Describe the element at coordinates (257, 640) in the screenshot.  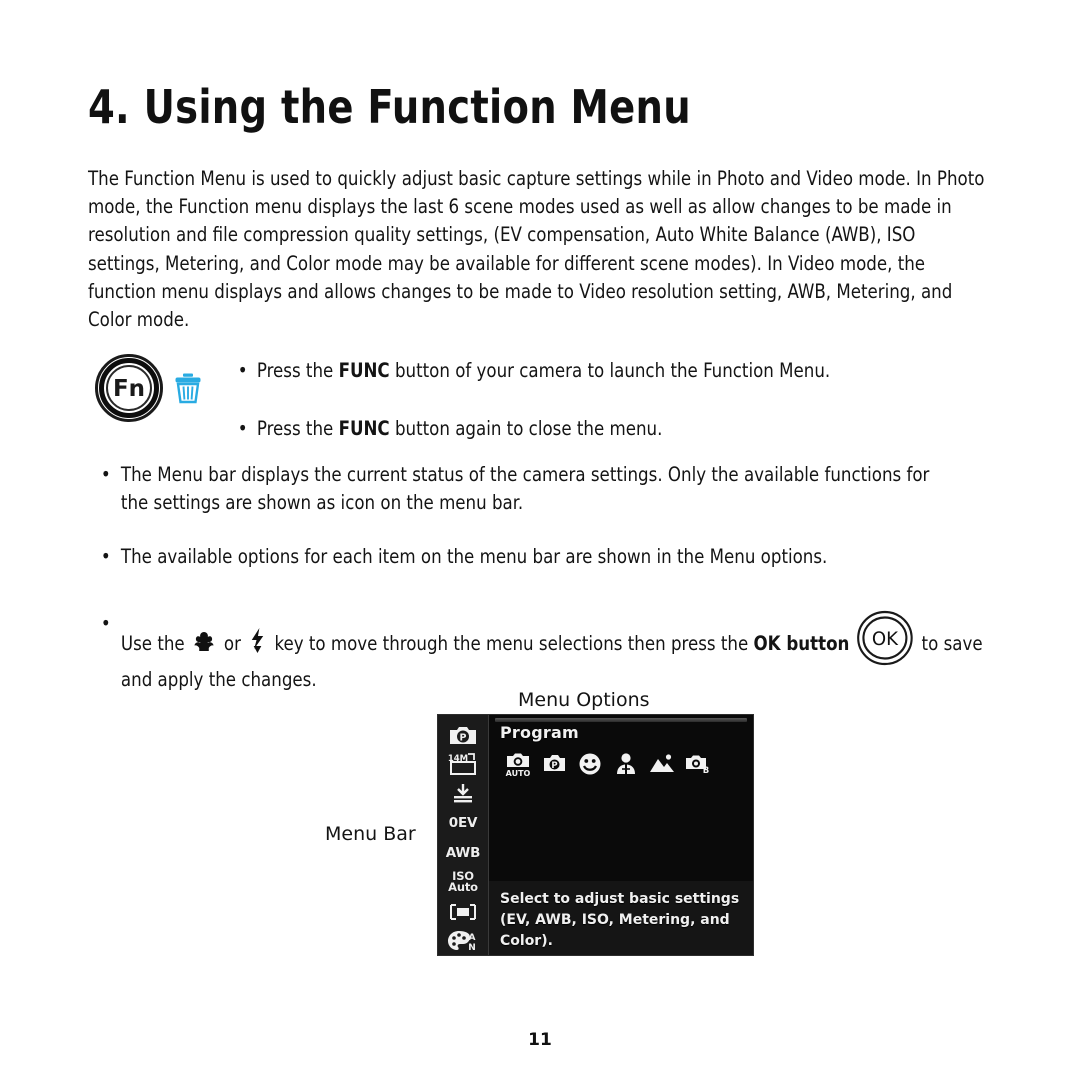
I see `flash-bolt-icon` at that location.